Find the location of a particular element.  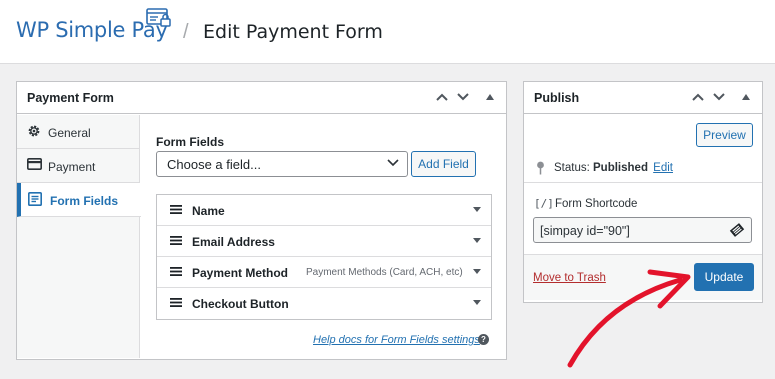

gear-icon is located at coordinates (34, 131).